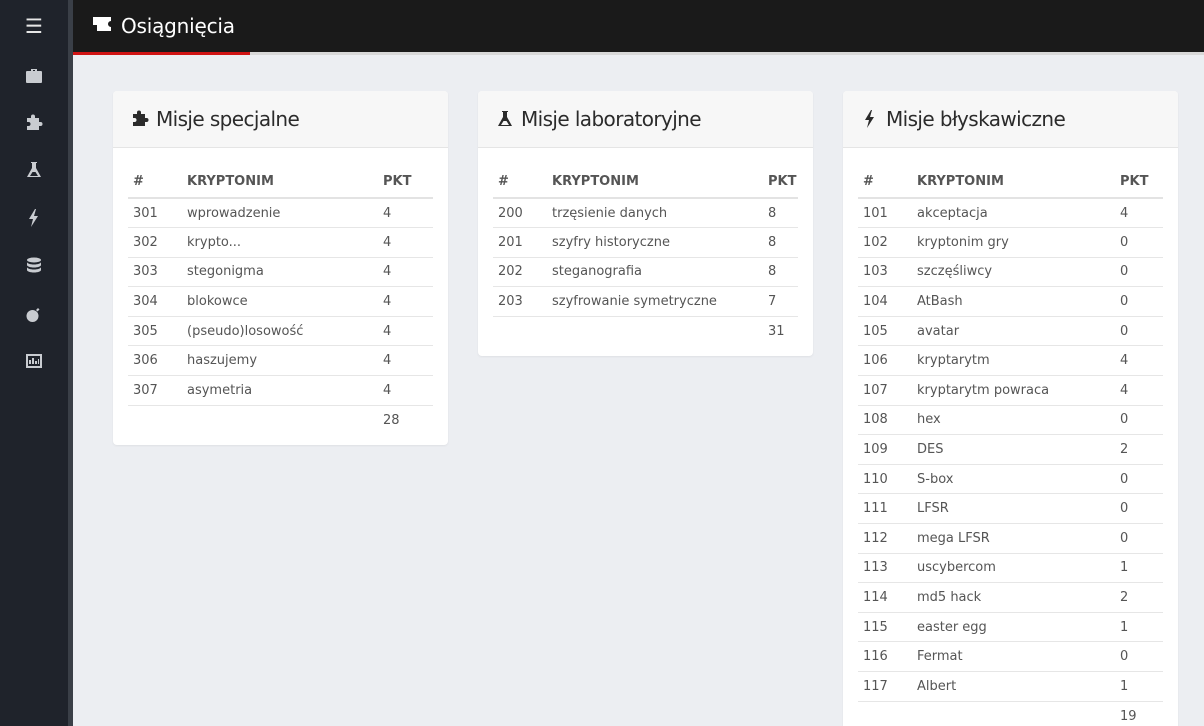 The image size is (1204, 726). Describe the element at coordinates (655, 242) in the screenshot. I see `mission-codename: szyfry historyczne` at that location.